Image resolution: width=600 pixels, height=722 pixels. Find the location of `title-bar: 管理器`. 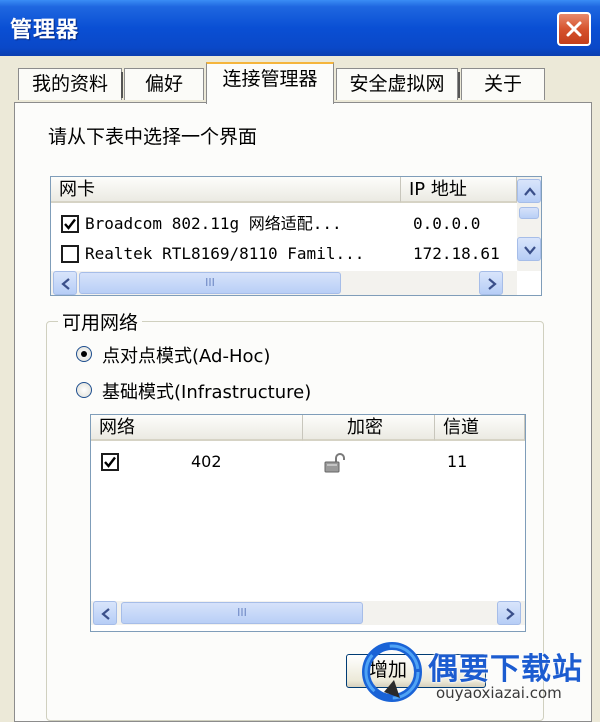

title-bar: 管理器 is located at coordinates (300, 28).